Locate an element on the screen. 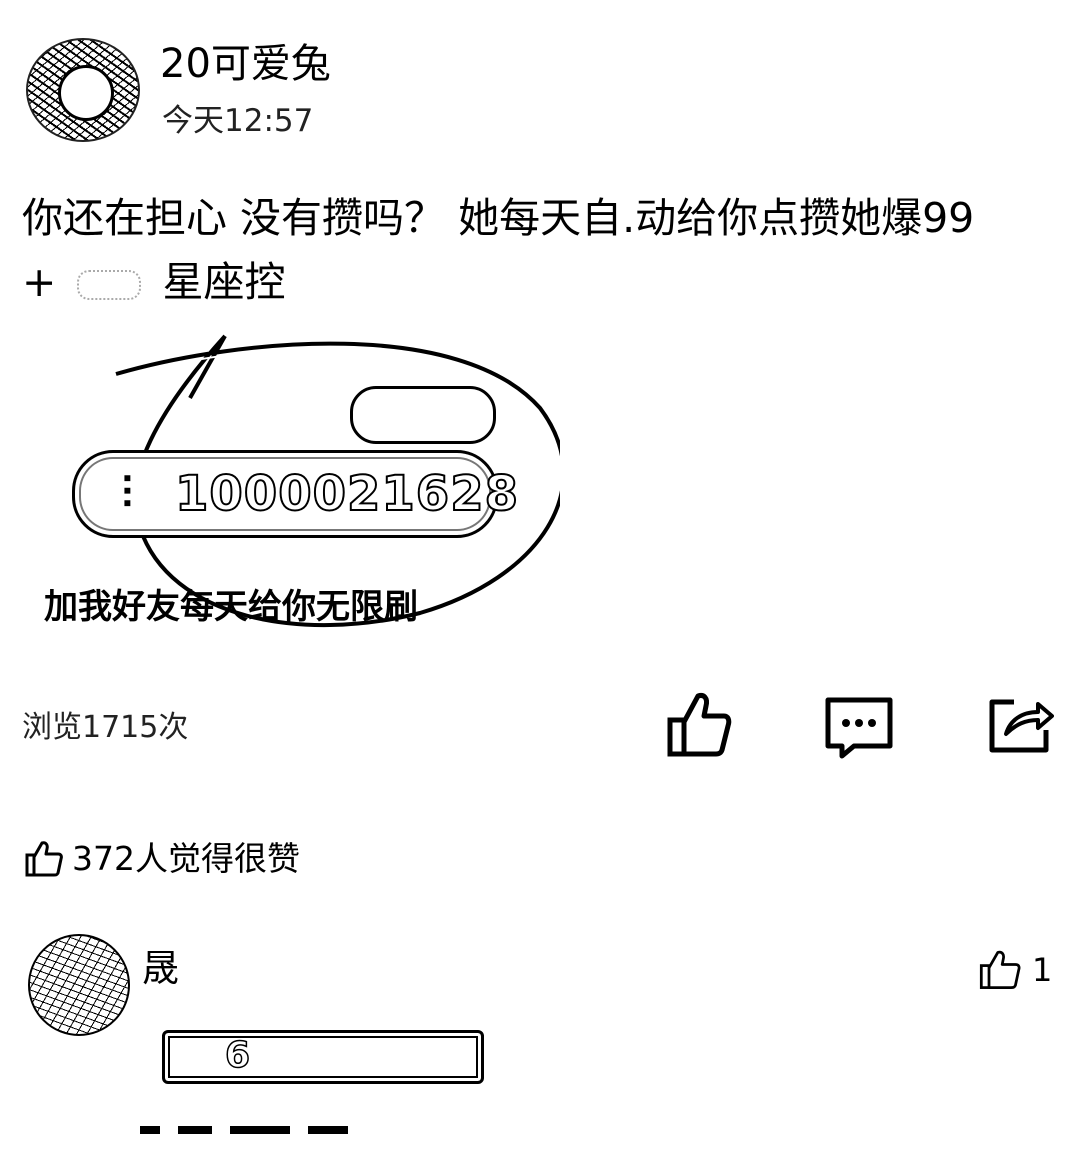 The width and height of the screenshot is (1080, 1156). post-image: ⫶ 1000021628 加我好友每天给你无限刷 is located at coordinates (300, 483).